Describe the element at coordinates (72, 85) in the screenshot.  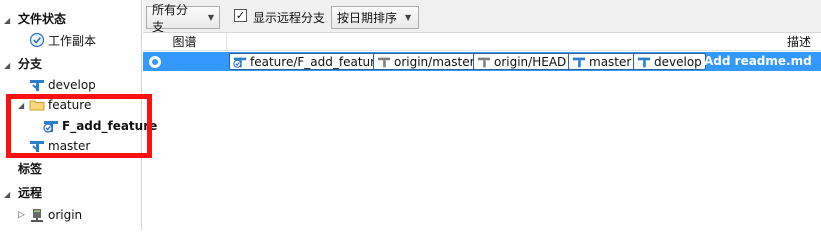
I see `sidebar-item-label: develop` at that location.